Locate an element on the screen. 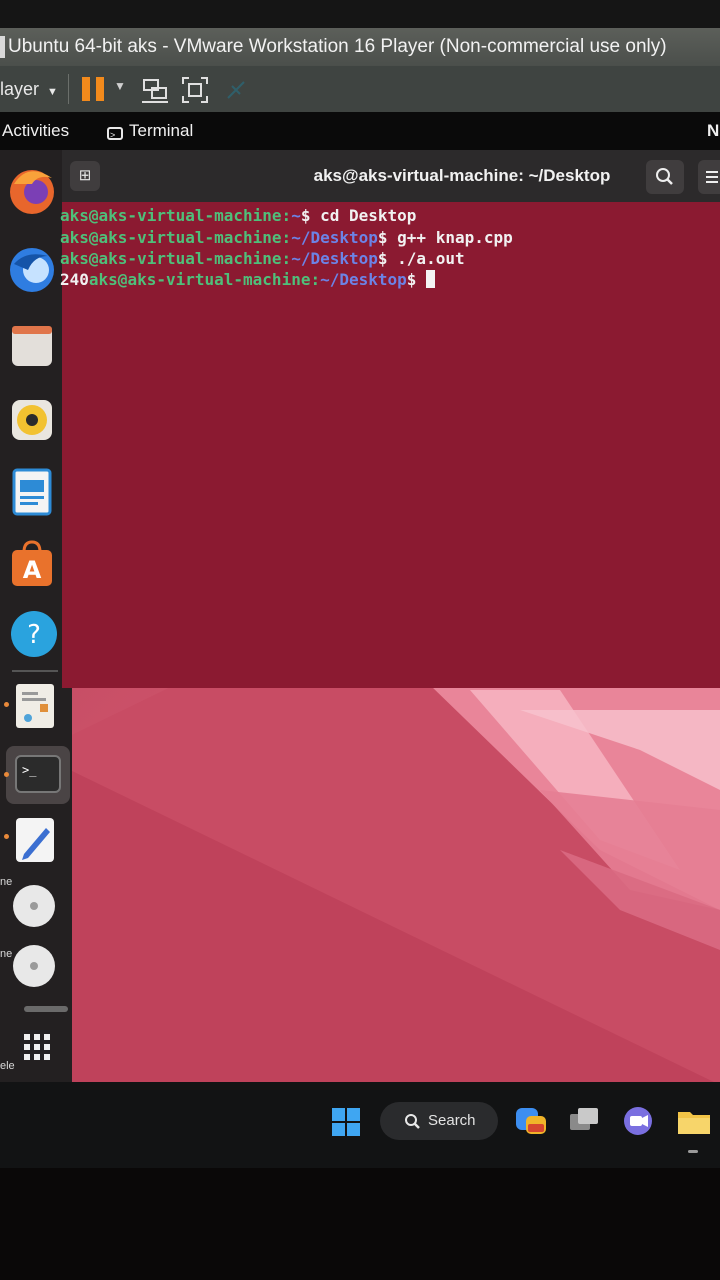 The height and width of the screenshot is (1280, 720). shopping-bag-icon: A is located at coordinates (32, 563).